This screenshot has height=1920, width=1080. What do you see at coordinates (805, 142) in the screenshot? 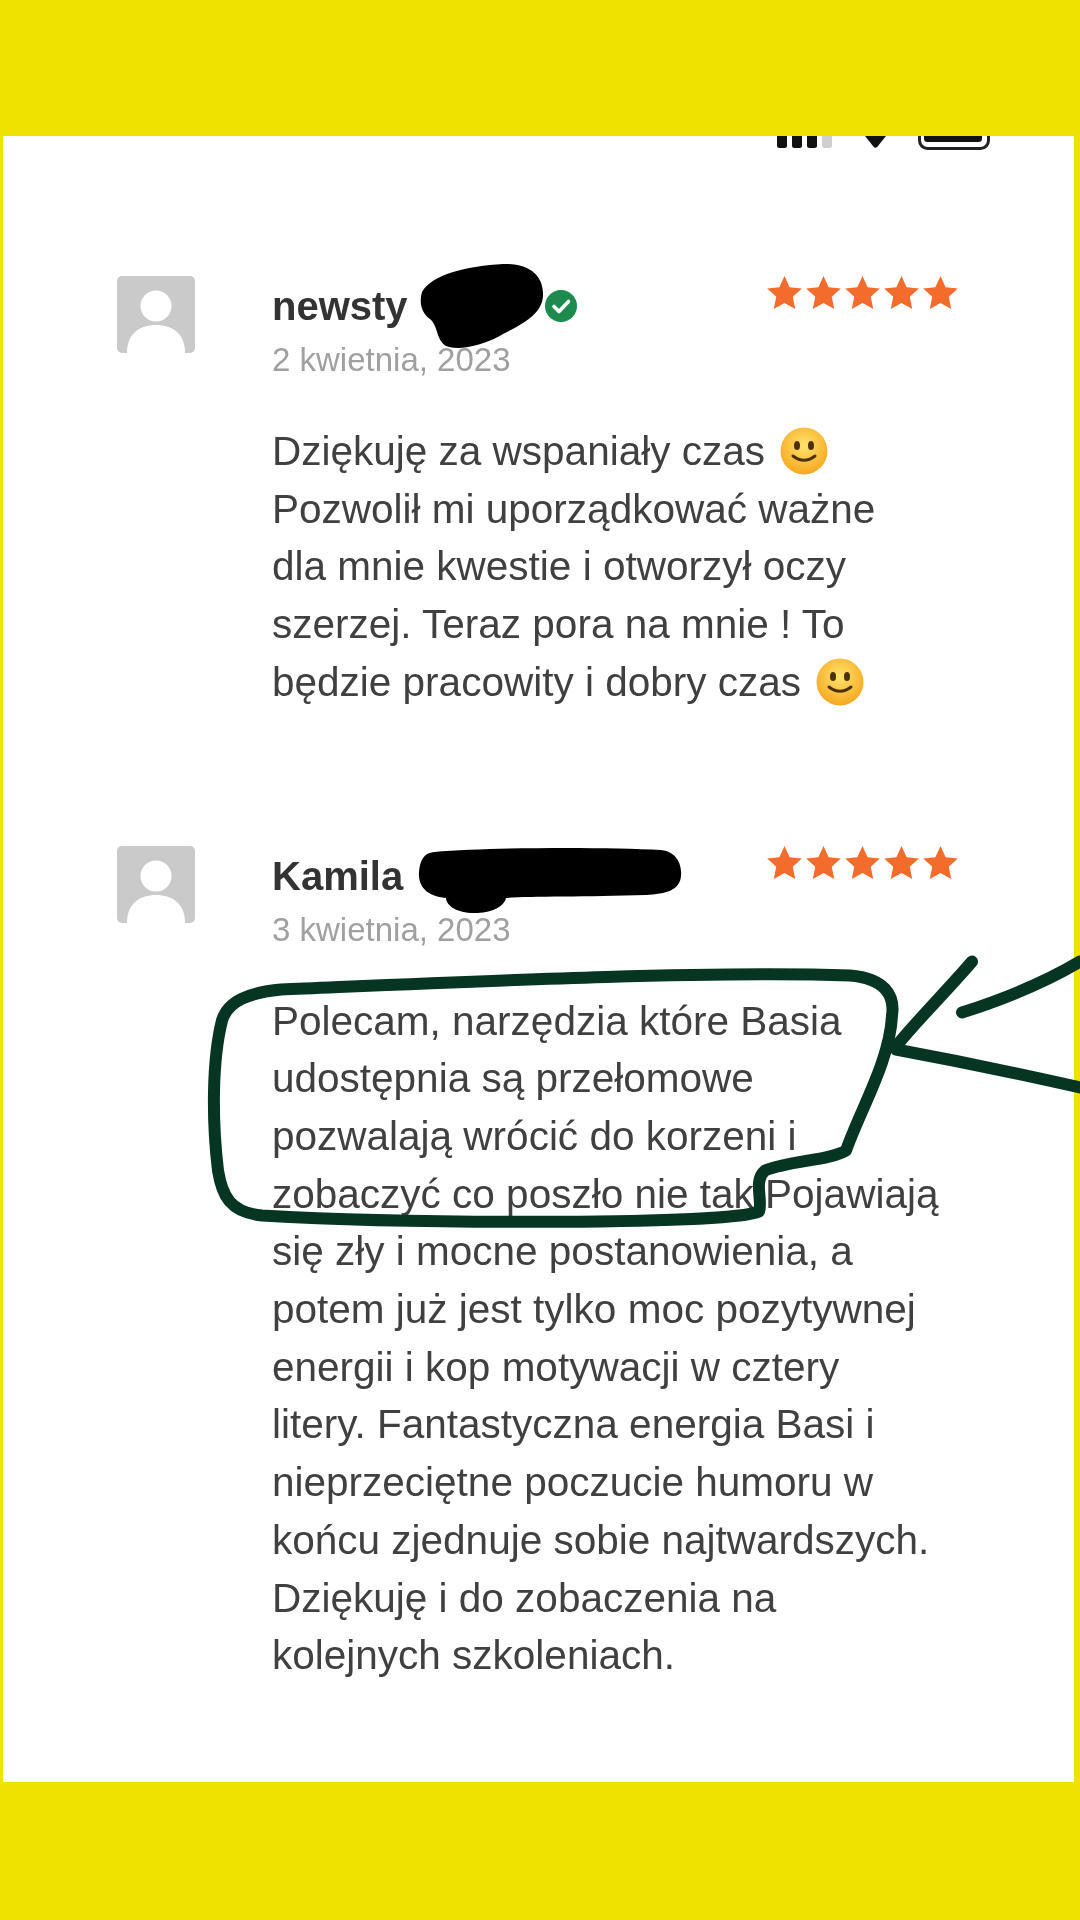
I see `signal-icon` at bounding box center [805, 142].